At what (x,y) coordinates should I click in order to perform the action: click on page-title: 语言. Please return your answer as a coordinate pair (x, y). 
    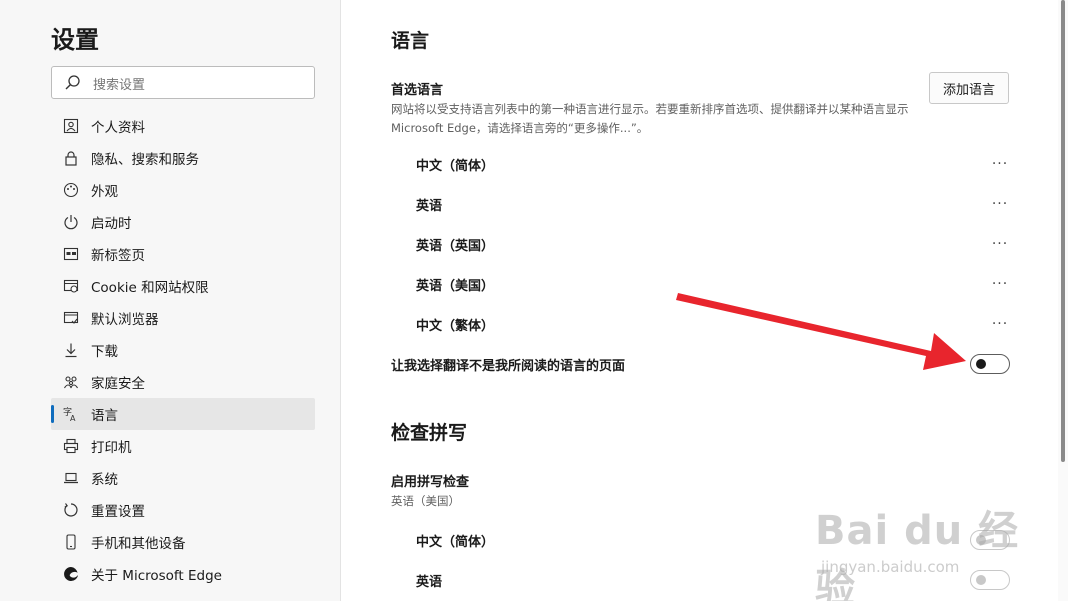
    Looking at the image, I should click on (410, 41).